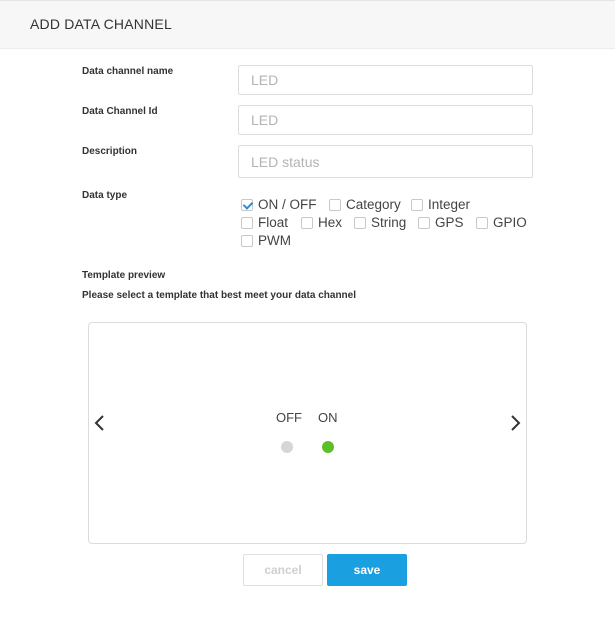 The width and height of the screenshot is (615, 627). I want to click on datatype-label: Data type, so click(105, 195).